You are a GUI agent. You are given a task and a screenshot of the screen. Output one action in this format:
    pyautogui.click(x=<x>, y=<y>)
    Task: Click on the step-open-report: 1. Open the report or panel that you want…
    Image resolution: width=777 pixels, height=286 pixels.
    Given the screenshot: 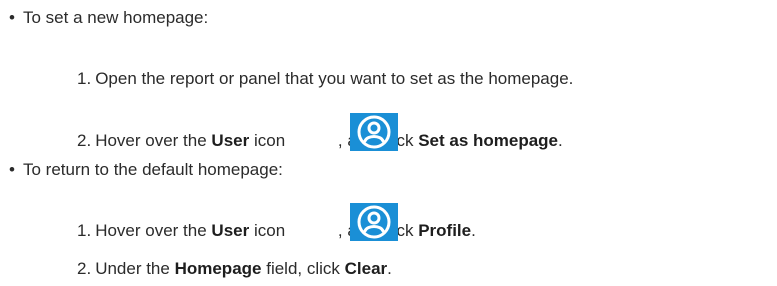 What is the action you would take?
    pyautogui.click(x=325, y=79)
    